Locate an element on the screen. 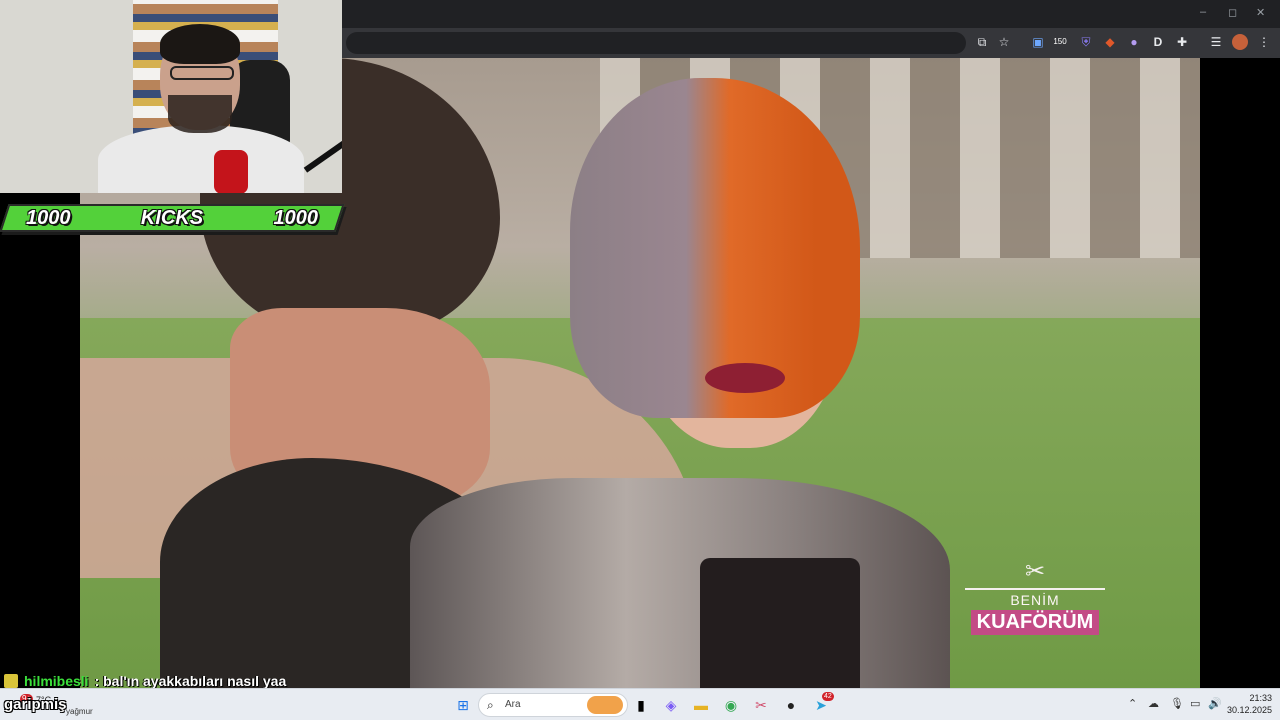 The width and height of the screenshot is (1280, 720). clock-date: 30.12.2025 is located at coordinates (1249, 710).